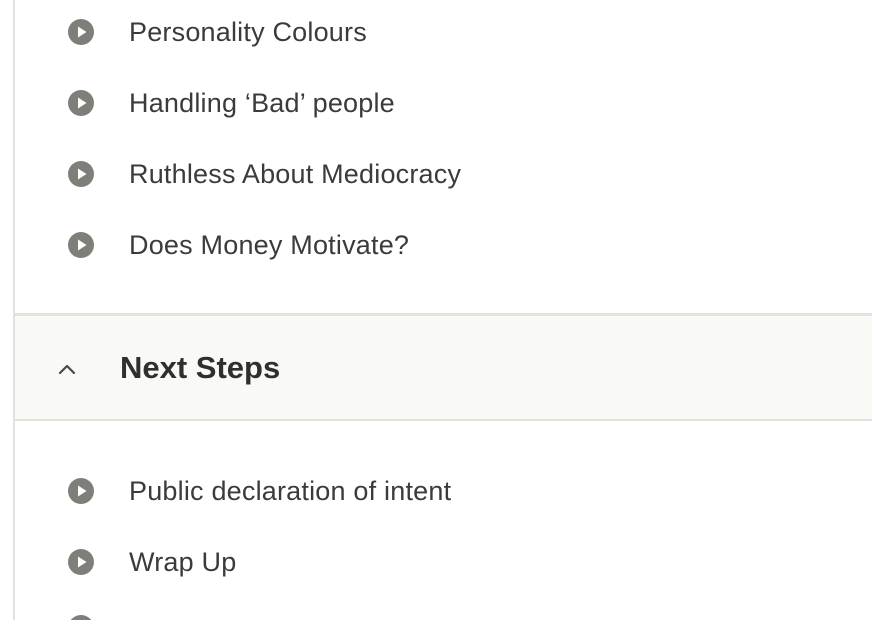 The width and height of the screenshot is (872, 620). I want to click on lesson-item: Ruthless About Mediocracy, so click(264, 174).